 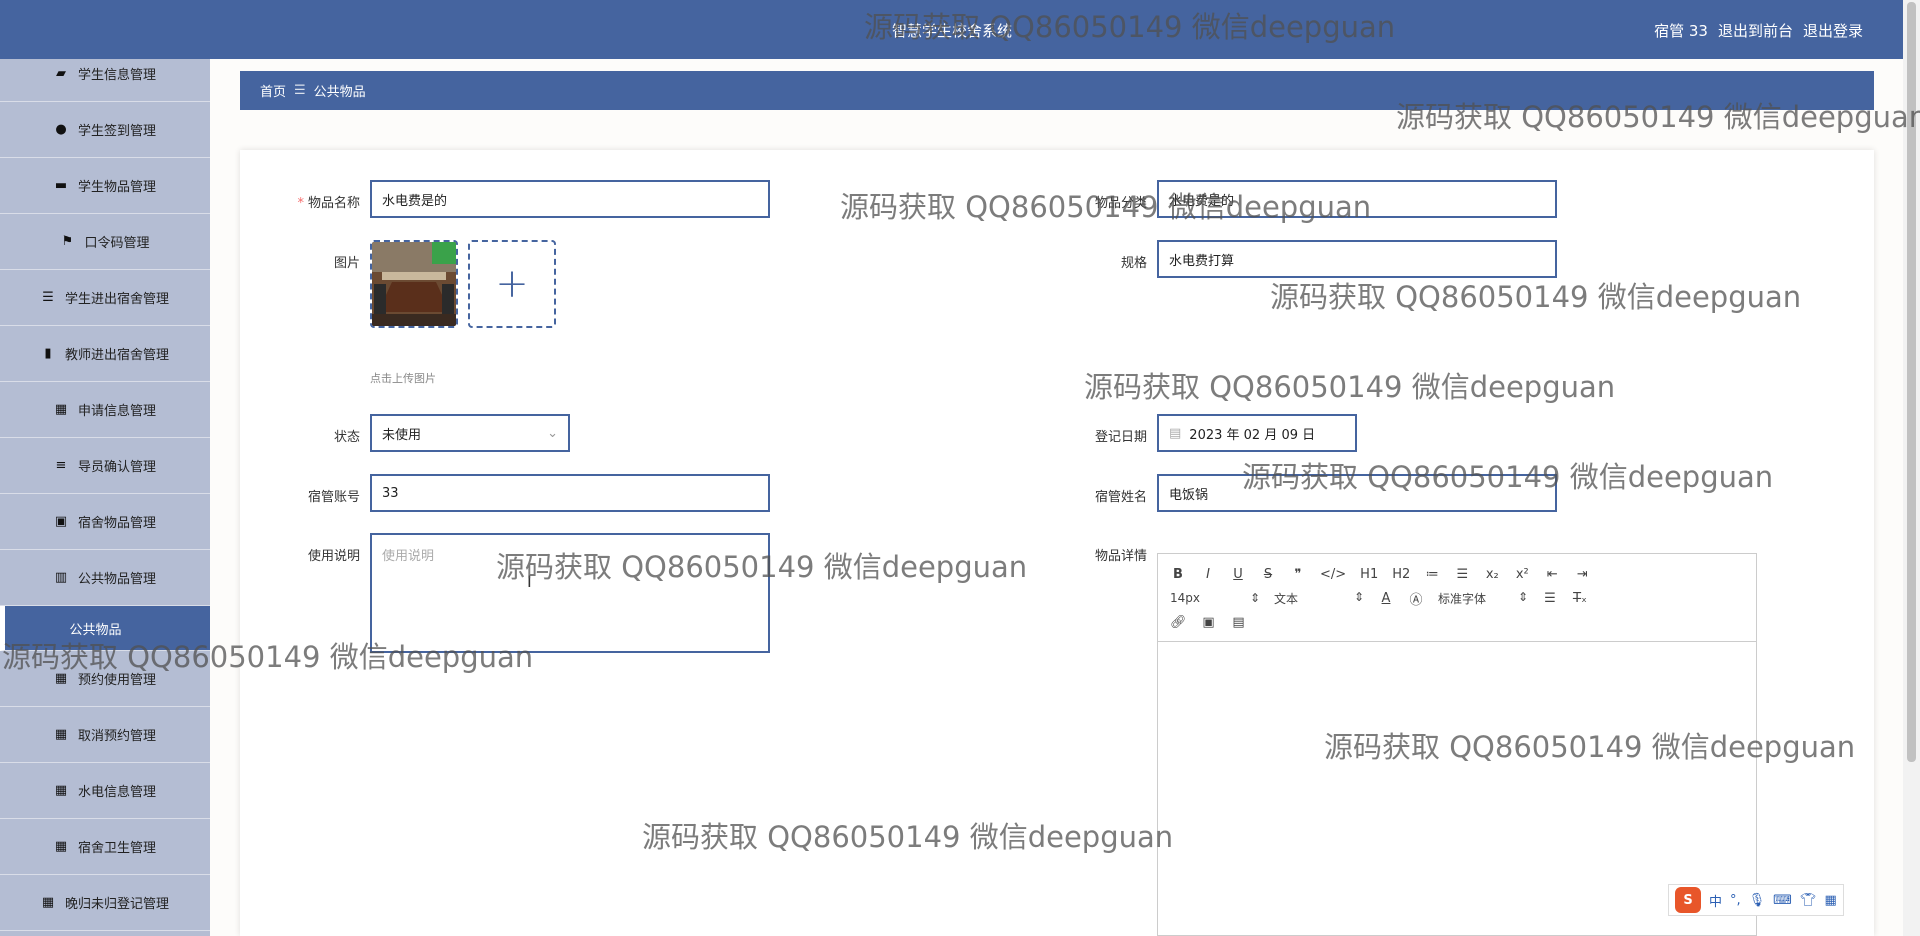 I want to click on sidebar-item-teacher-access: ▮ 教师进出宿舍管理, so click(x=105, y=354).